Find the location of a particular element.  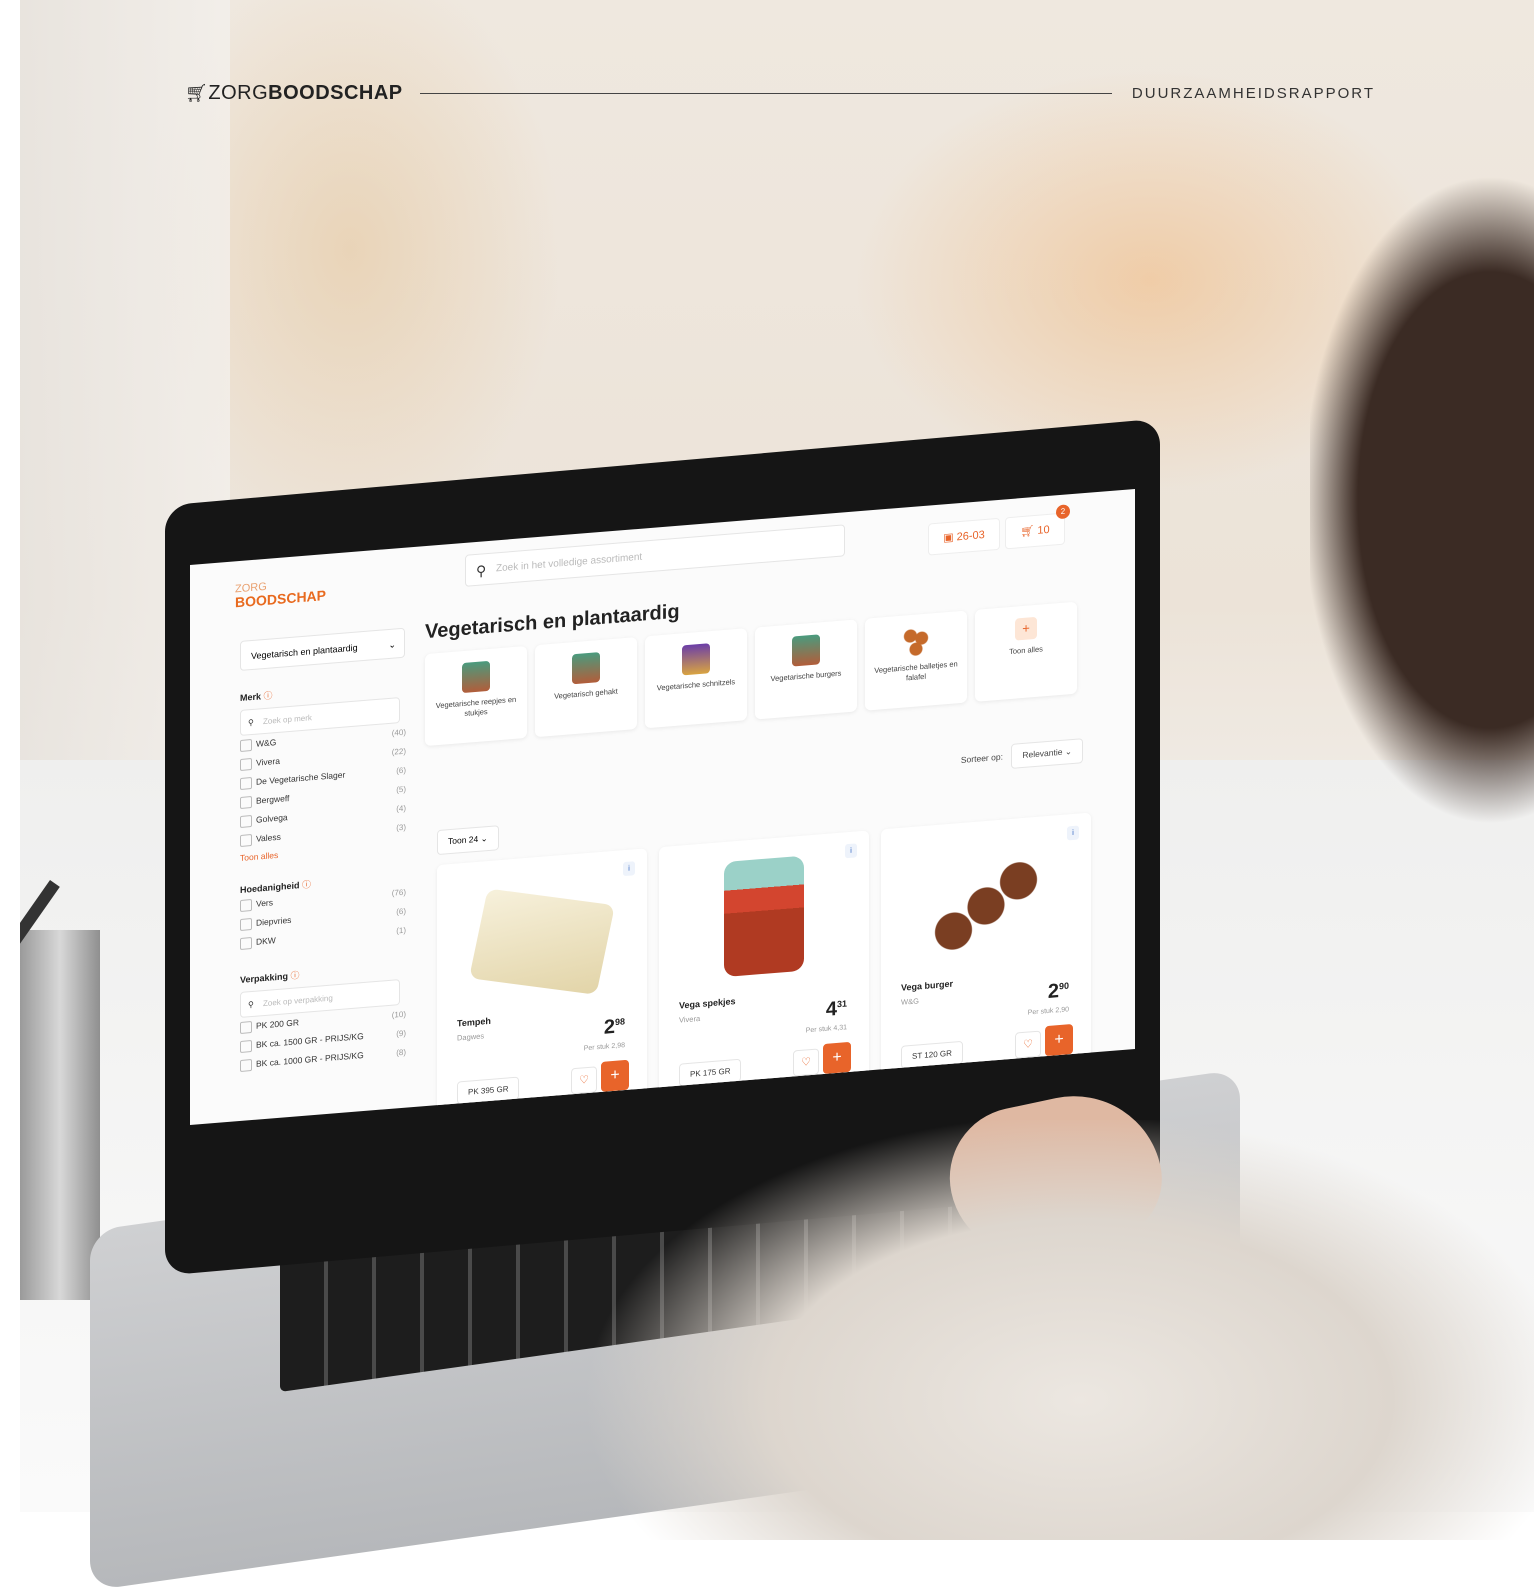

category-tile-show-all: + Toon alles is located at coordinates (1026, 651).